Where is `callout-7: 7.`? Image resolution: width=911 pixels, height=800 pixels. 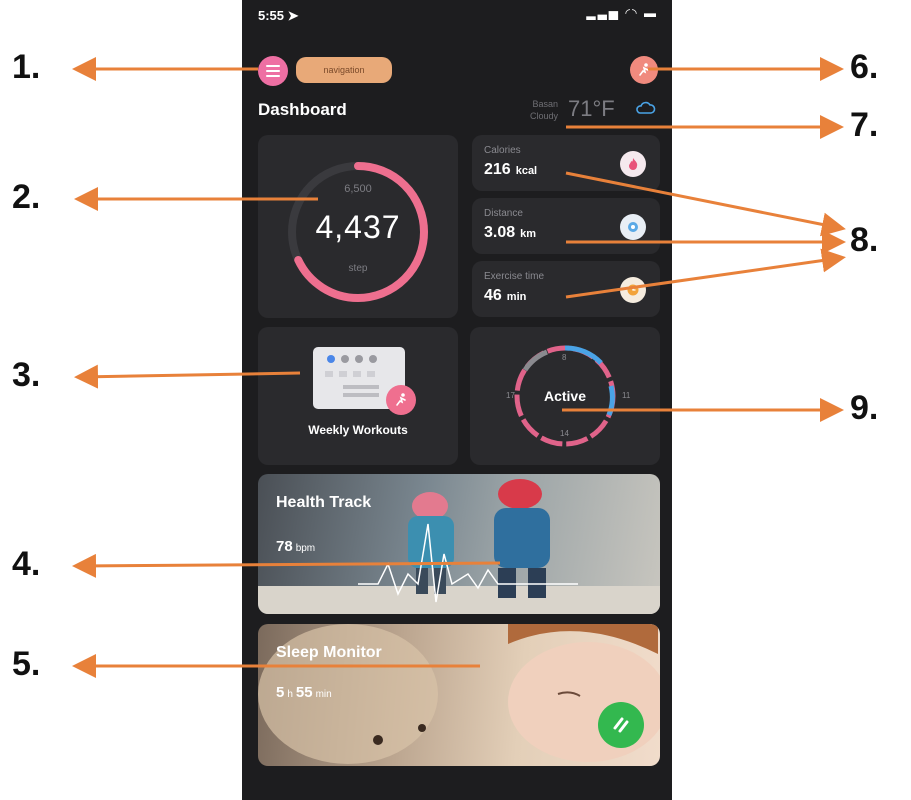 callout-7: 7. is located at coordinates (864, 125).